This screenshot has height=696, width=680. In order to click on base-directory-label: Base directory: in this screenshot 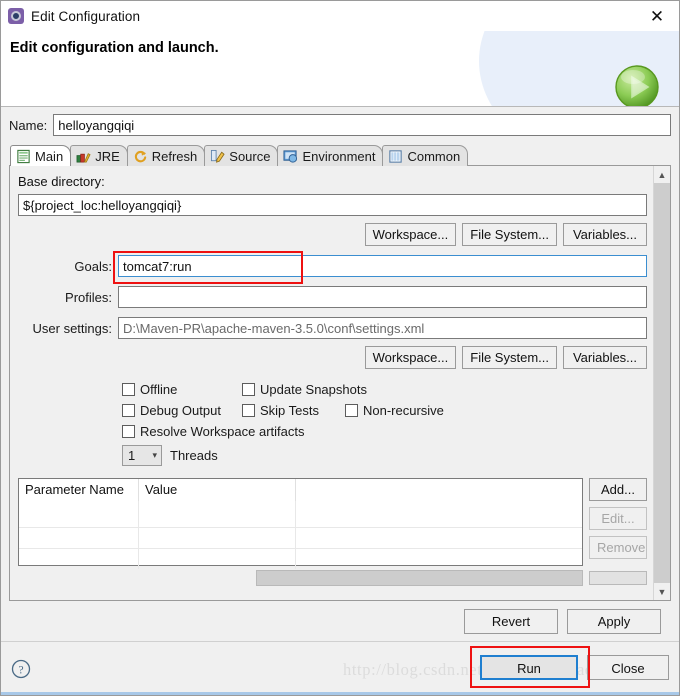, I will do `click(61, 181)`.